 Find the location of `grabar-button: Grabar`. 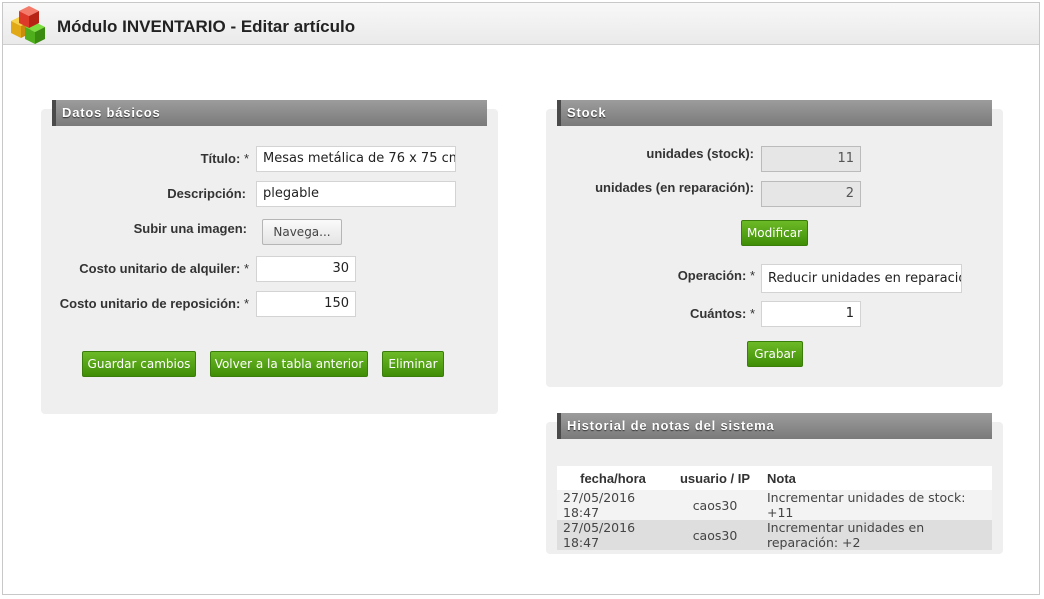

grabar-button: Grabar is located at coordinates (775, 354).